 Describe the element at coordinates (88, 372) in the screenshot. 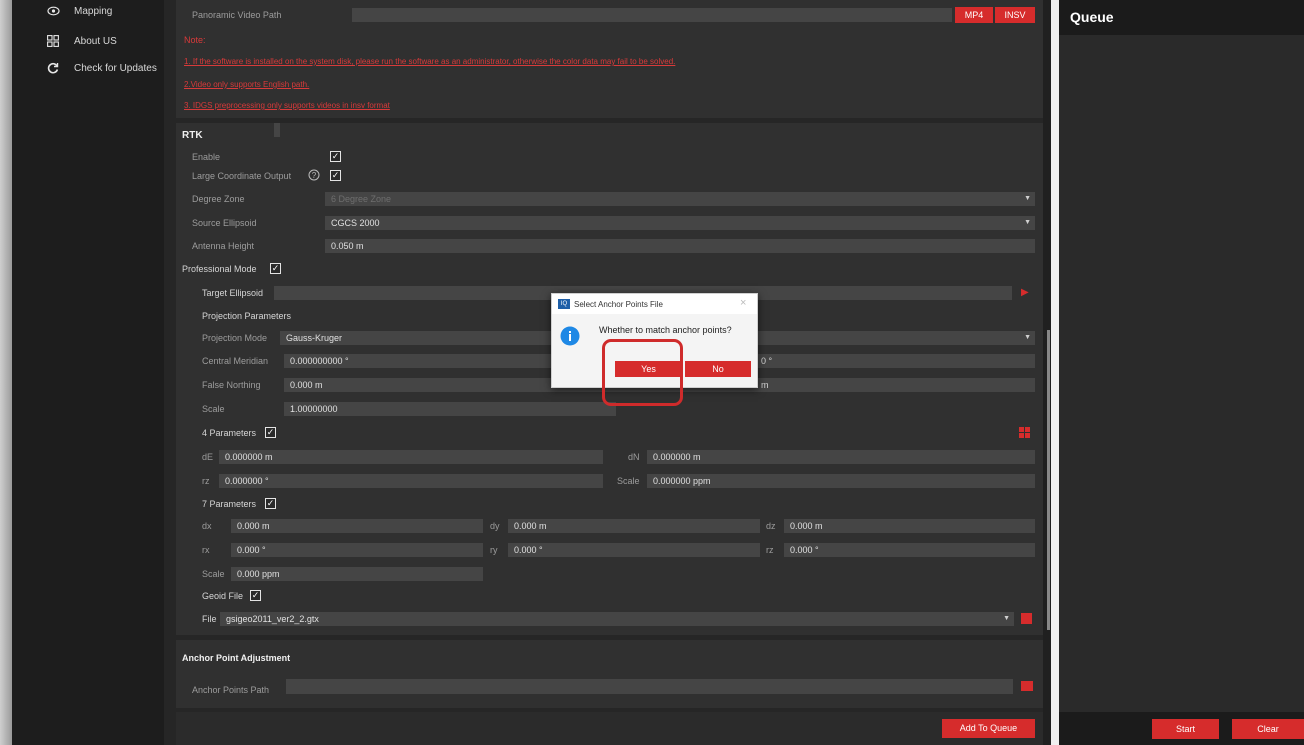

I see `sidebar: Mapping About US Check for Updates` at that location.